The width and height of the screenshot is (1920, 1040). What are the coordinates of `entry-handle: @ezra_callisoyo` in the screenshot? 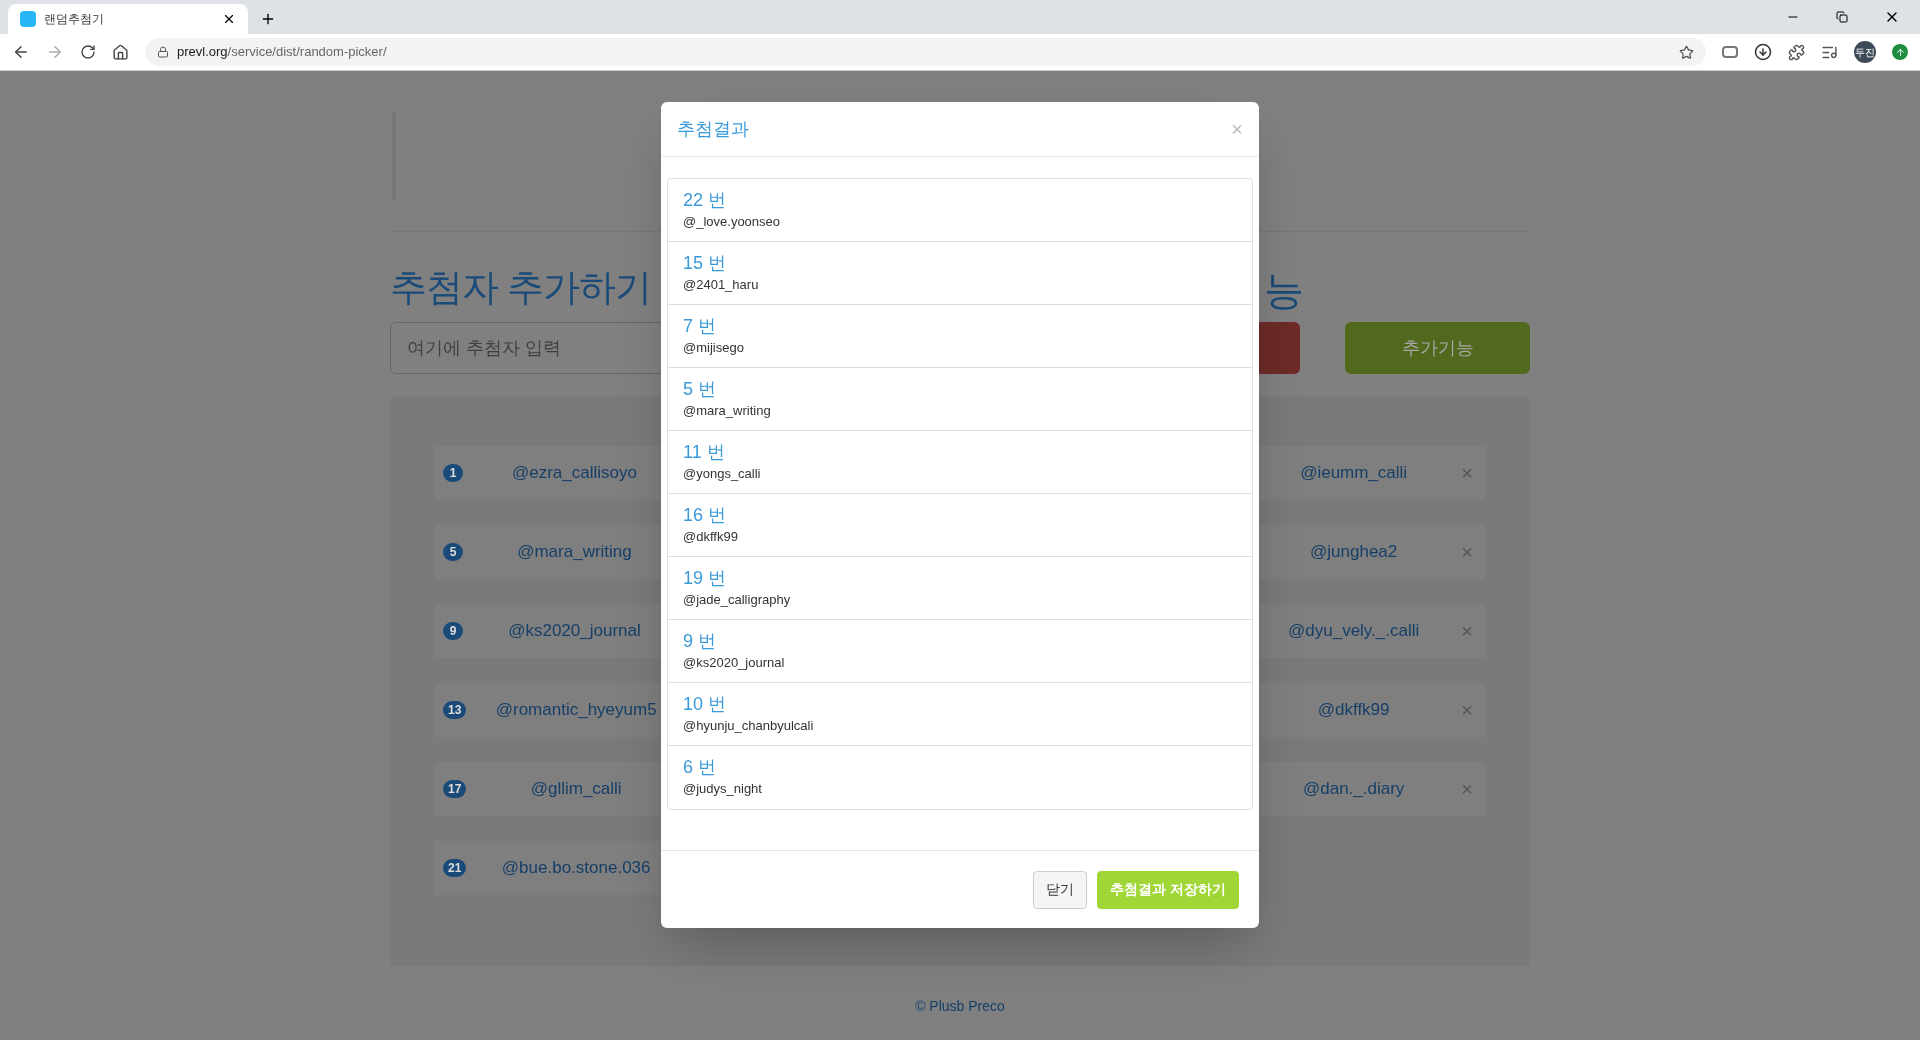 It's located at (574, 473).